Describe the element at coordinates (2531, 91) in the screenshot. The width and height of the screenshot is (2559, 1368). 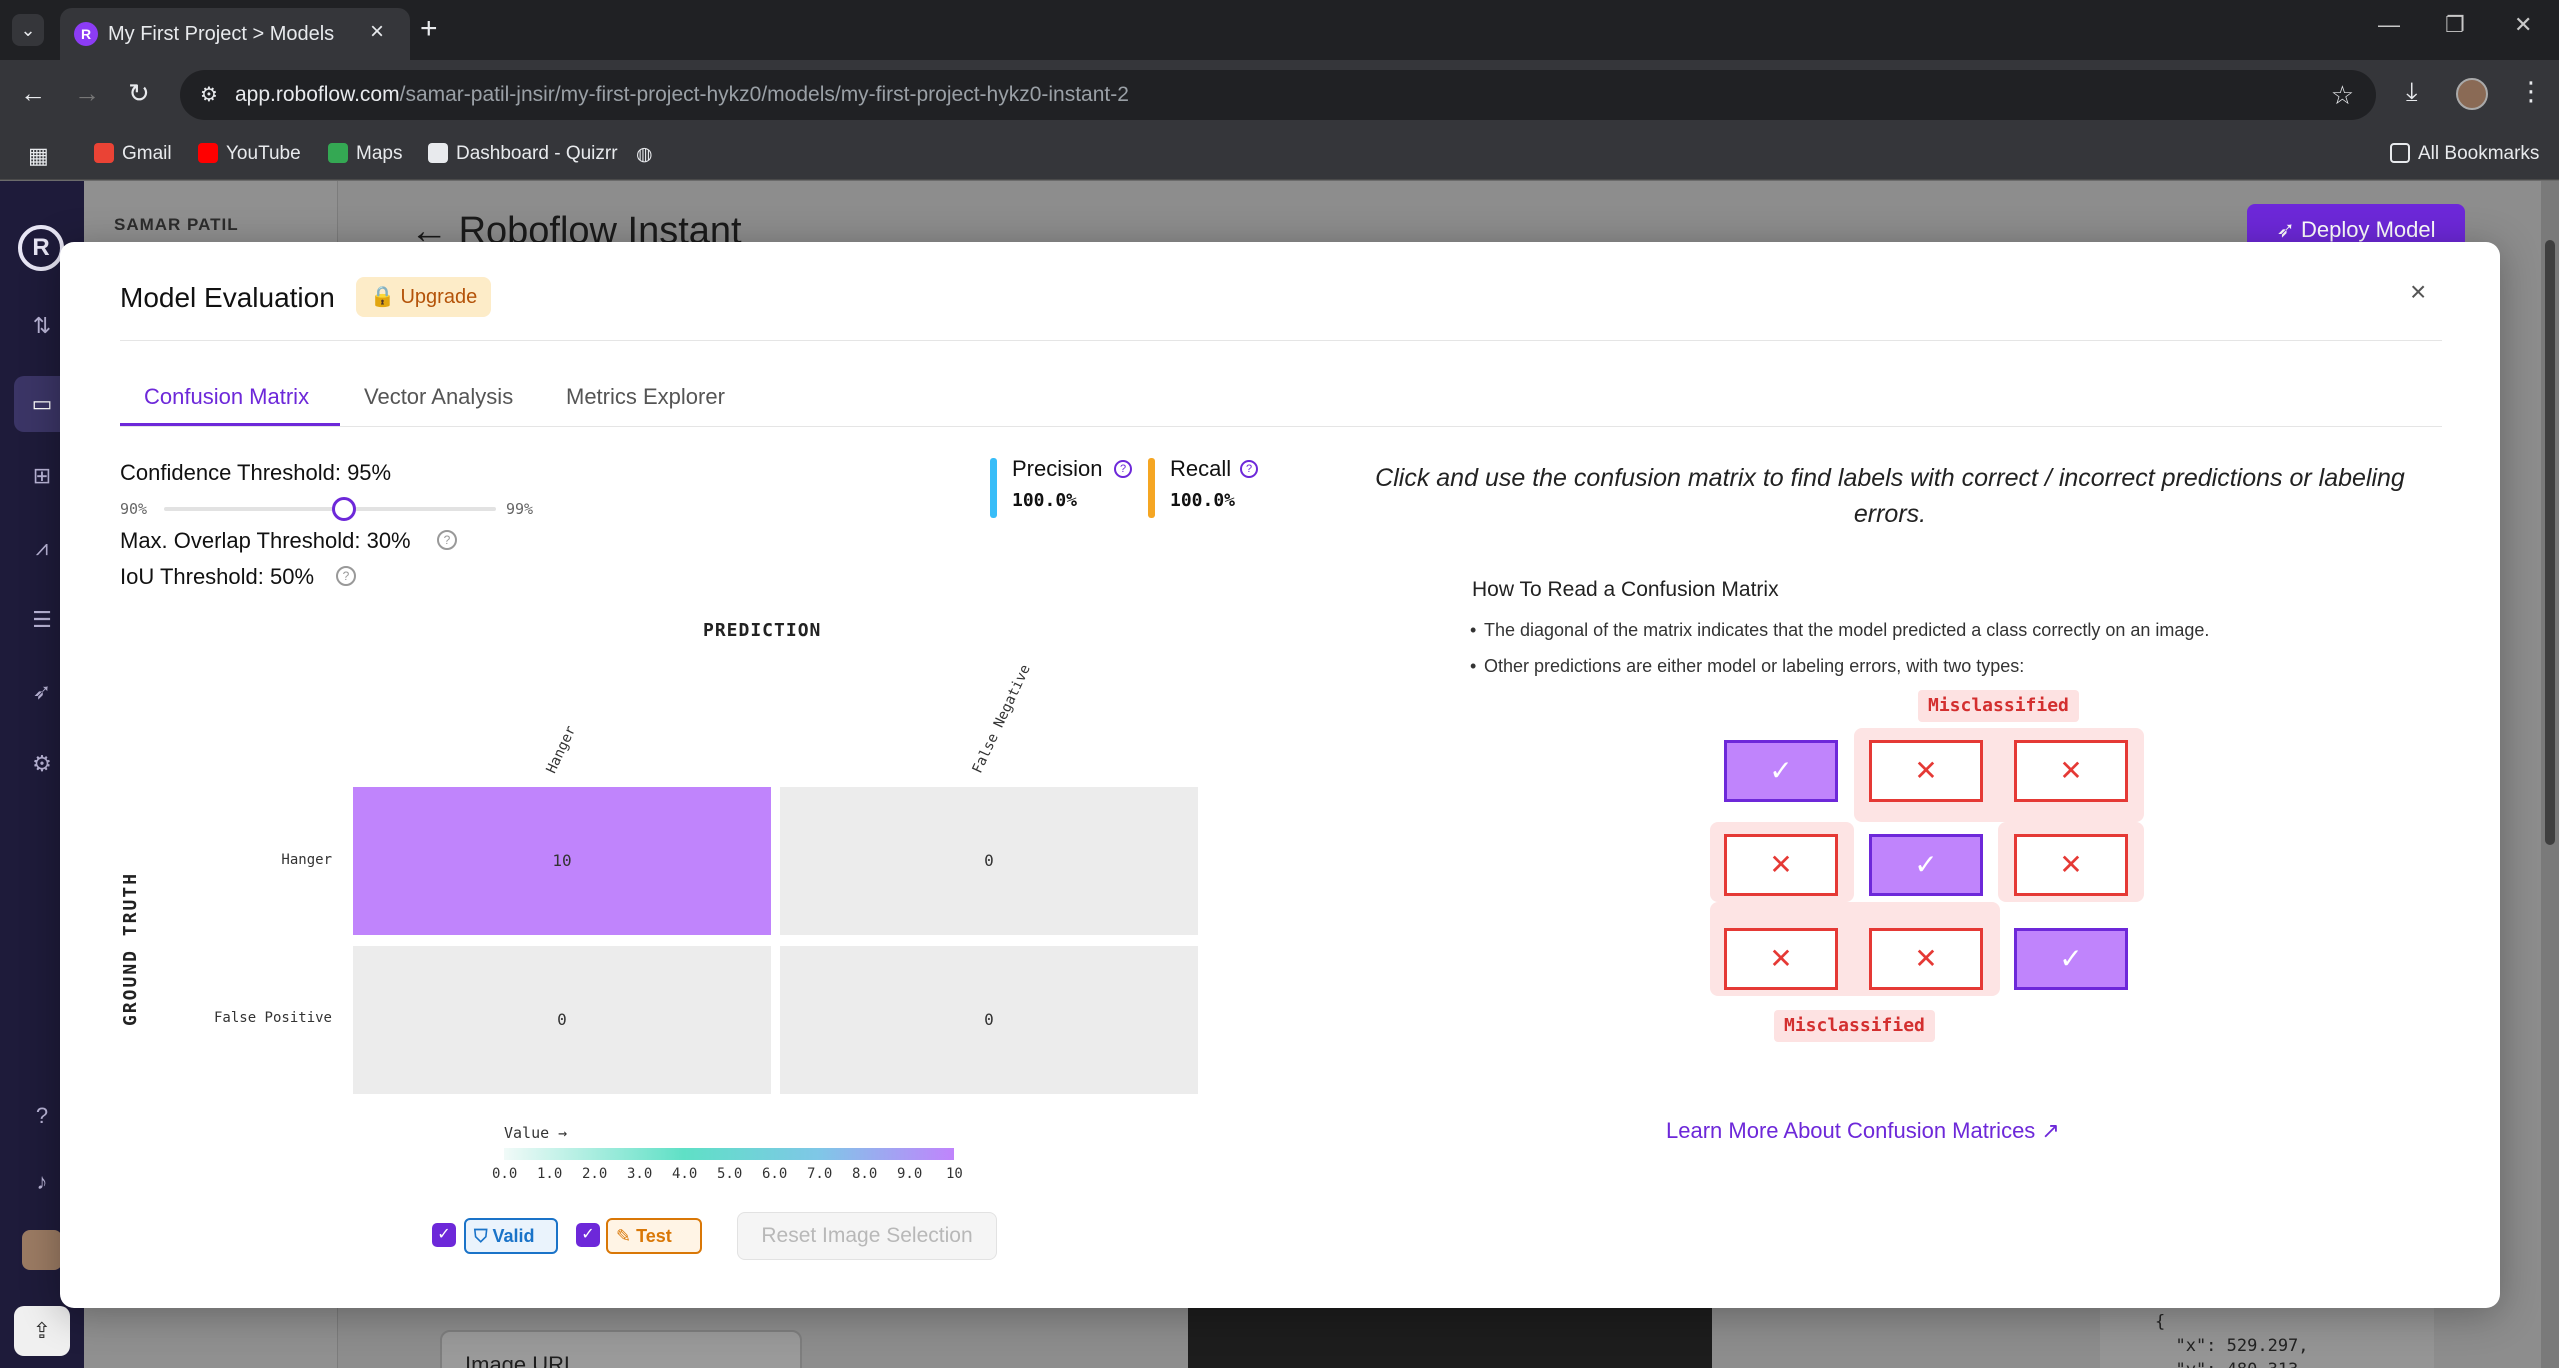
I see `browser-menu-icon: ⋮` at that location.